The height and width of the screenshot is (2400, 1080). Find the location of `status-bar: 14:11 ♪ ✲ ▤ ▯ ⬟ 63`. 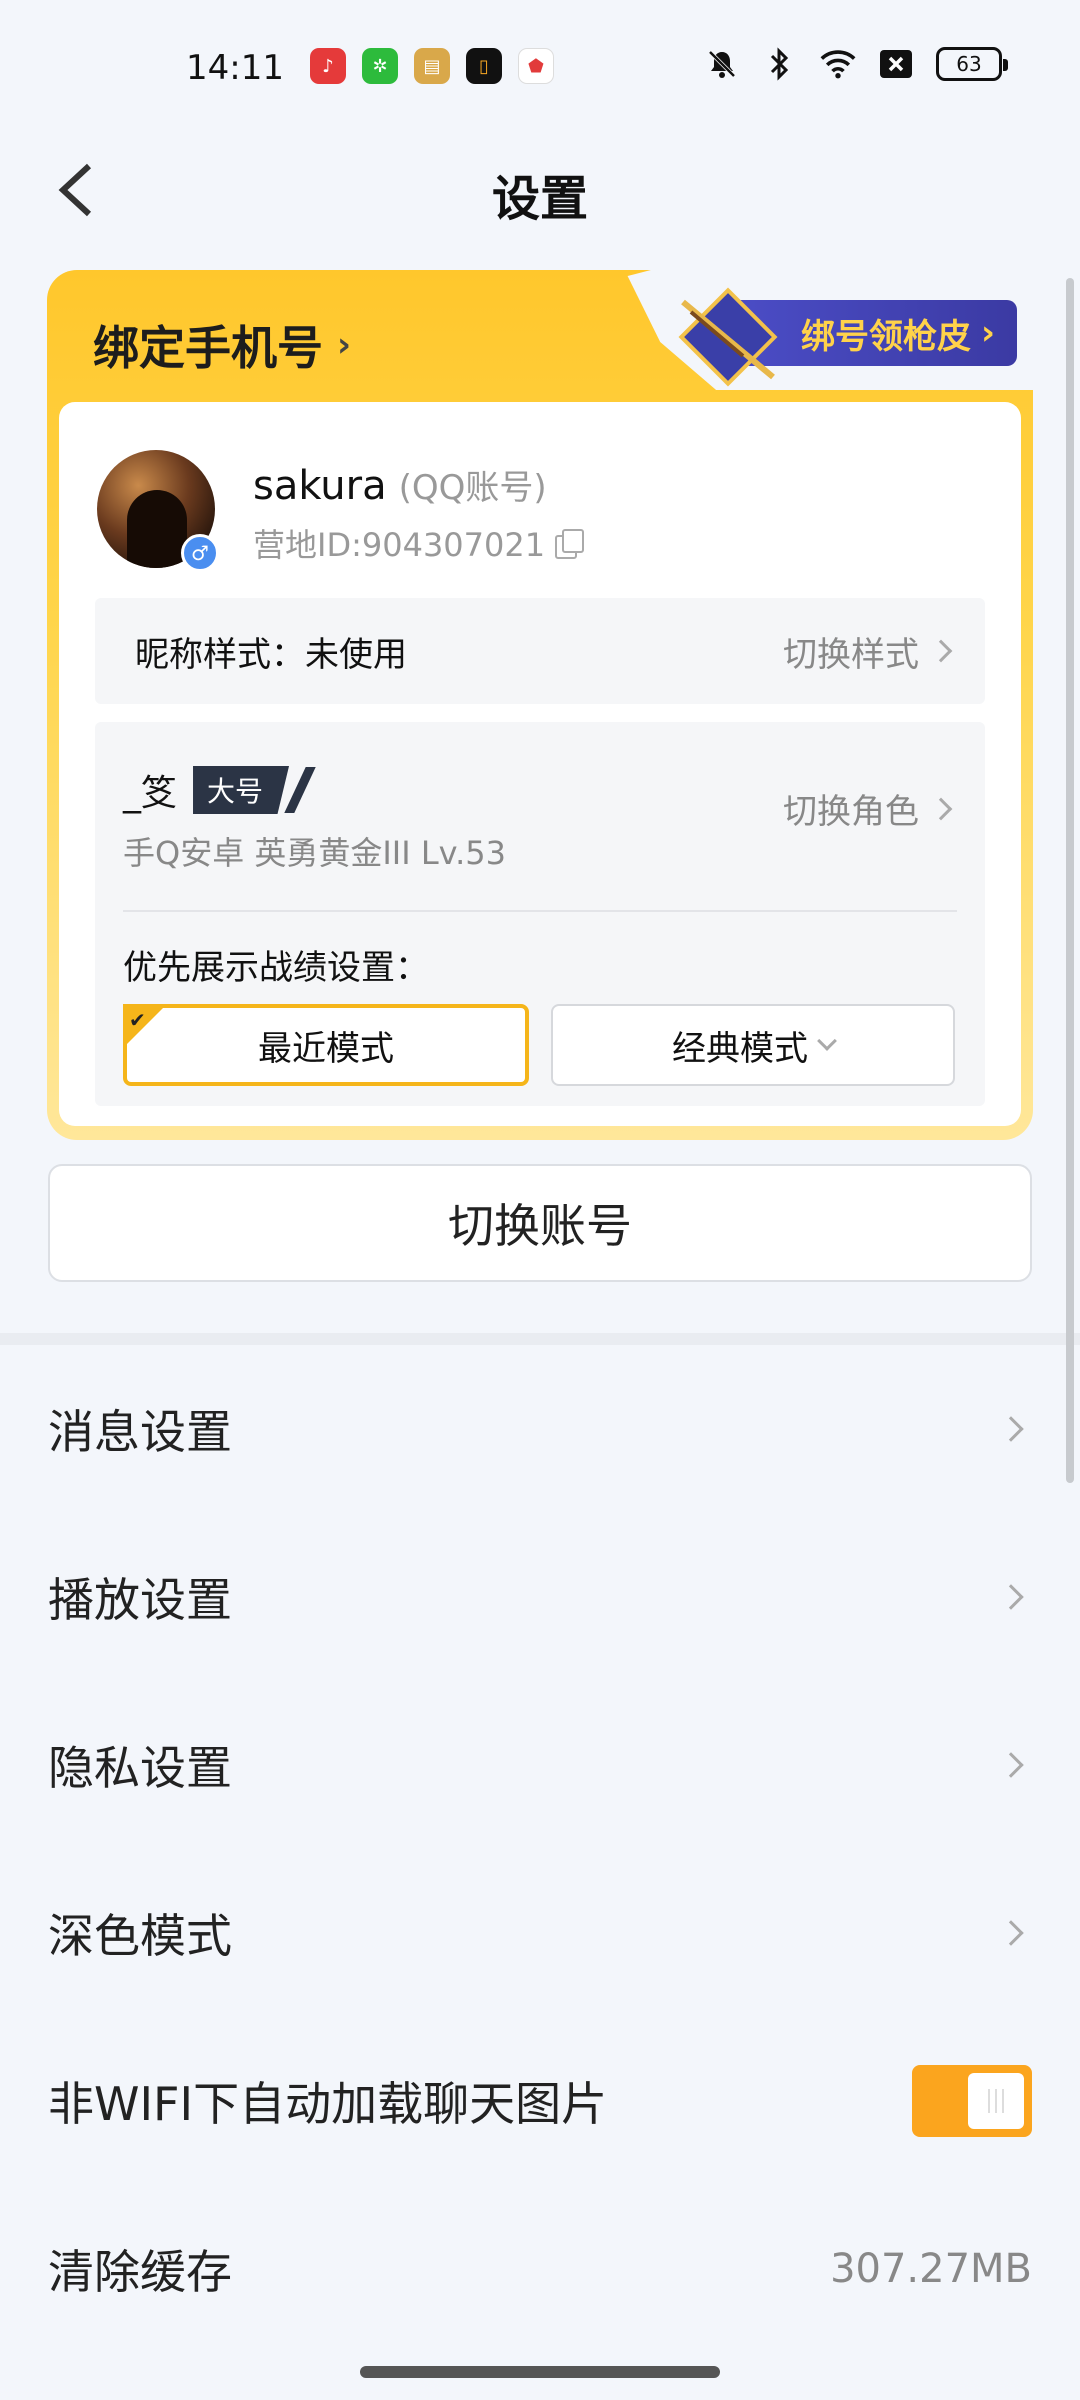

status-bar: 14:11 ♪ ✲ ▤ ▯ ⬟ 63 is located at coordinates (540, 67).